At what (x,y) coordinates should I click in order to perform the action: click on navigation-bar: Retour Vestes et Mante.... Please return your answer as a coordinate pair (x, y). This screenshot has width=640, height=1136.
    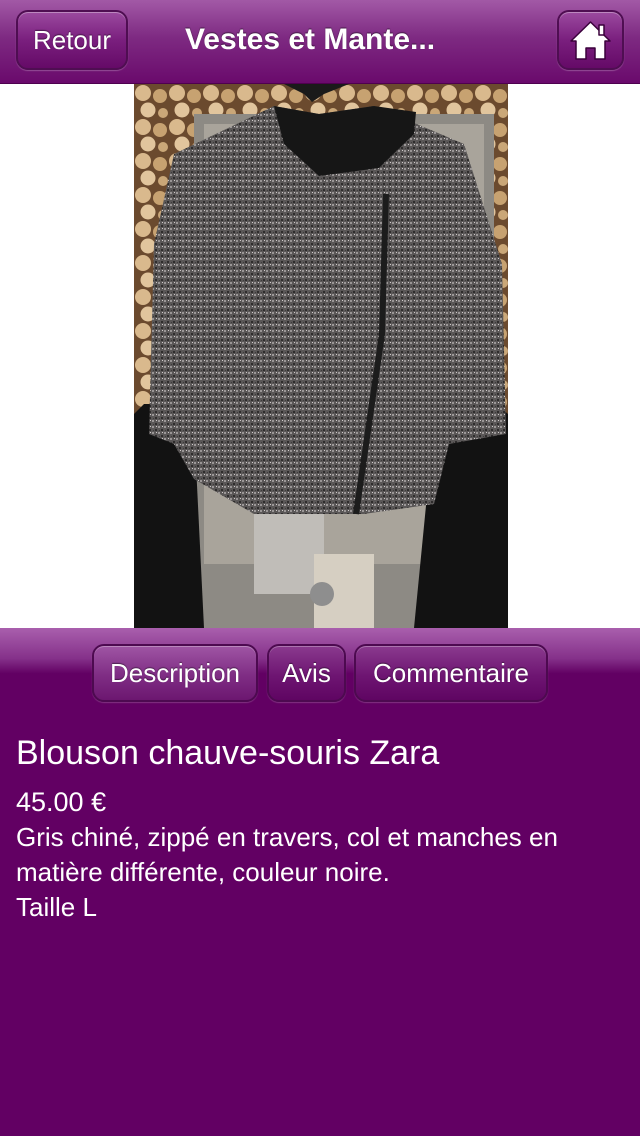
    Looking at the image, I should click on (320, 42).